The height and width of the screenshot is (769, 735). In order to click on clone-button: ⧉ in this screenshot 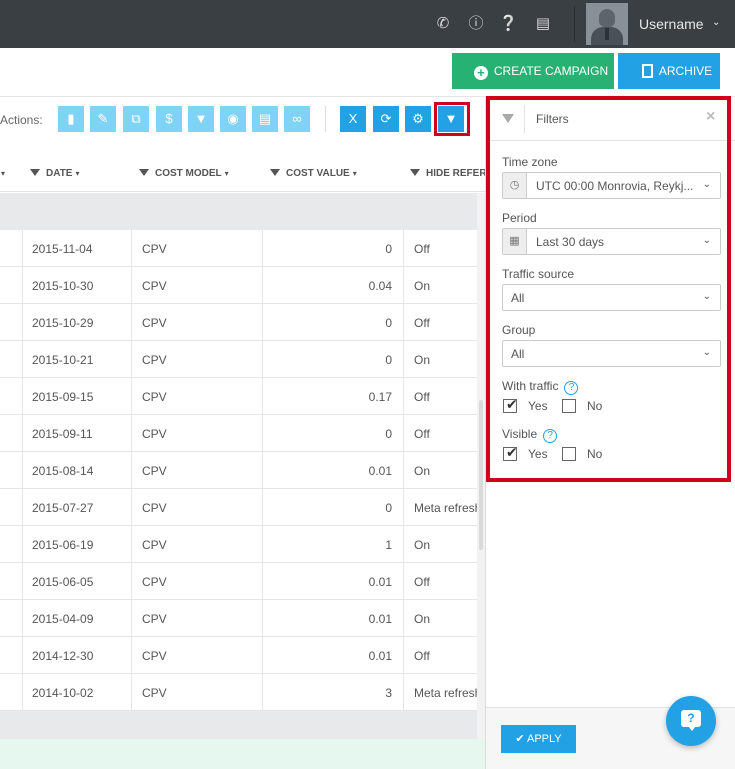, I will do `click(136, 119)`.